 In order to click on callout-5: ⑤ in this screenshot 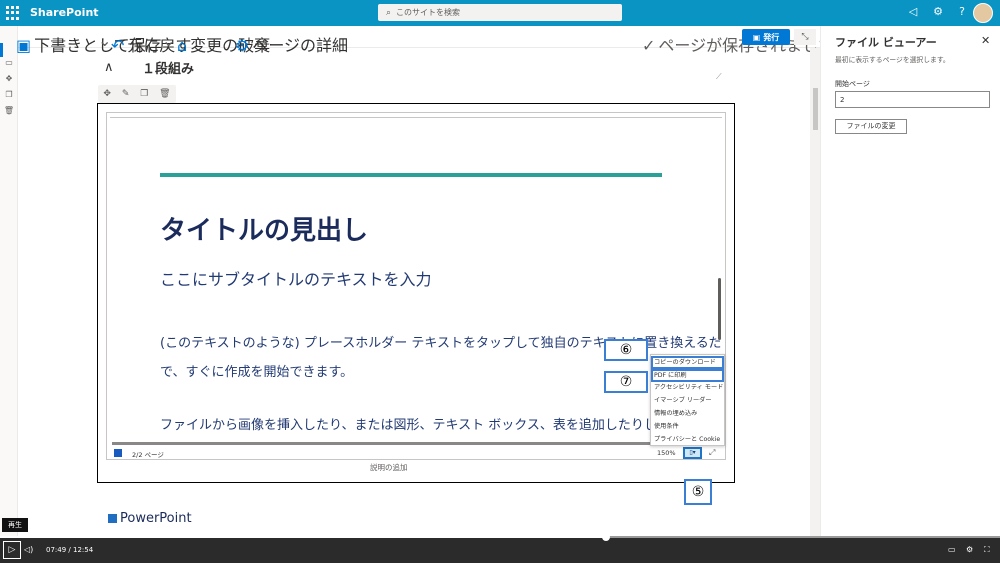, I will do `click(698, 492)`.